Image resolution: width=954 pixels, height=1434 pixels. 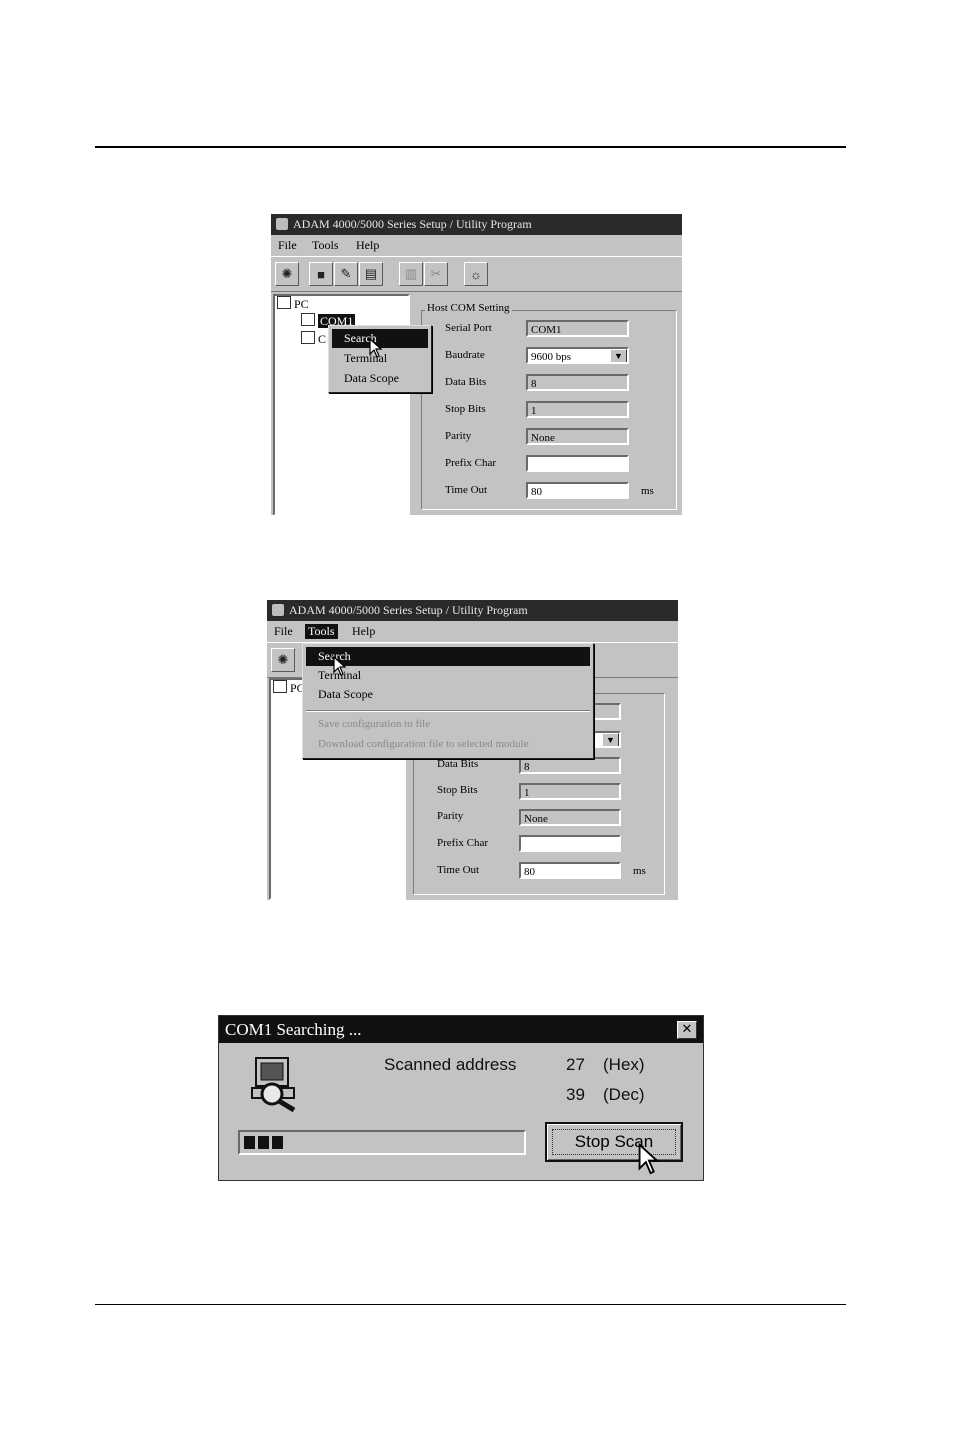 What do you see at coordinates (448, 675) in the screenshot?
I see `tools-menu-terminal: Terminal` at bounding box center [448, 675].